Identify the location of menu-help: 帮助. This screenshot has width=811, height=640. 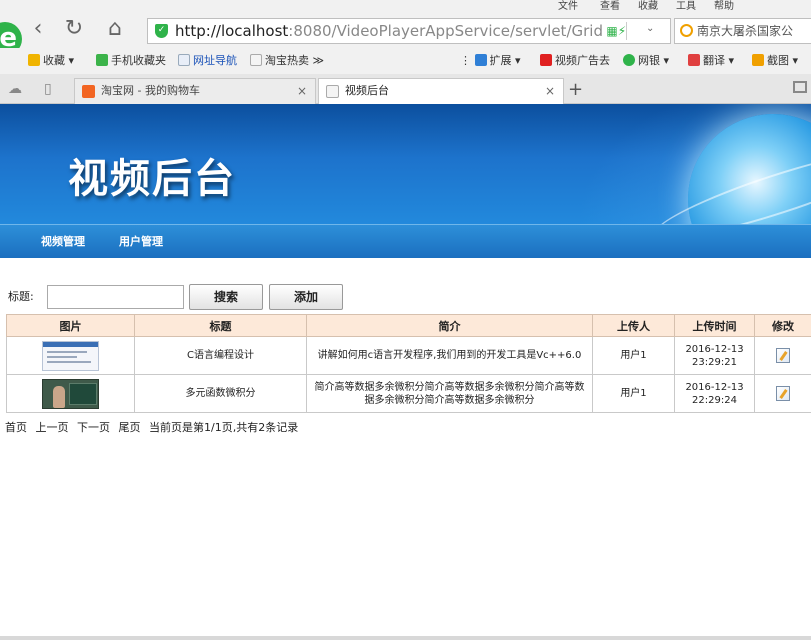
(724, 7).